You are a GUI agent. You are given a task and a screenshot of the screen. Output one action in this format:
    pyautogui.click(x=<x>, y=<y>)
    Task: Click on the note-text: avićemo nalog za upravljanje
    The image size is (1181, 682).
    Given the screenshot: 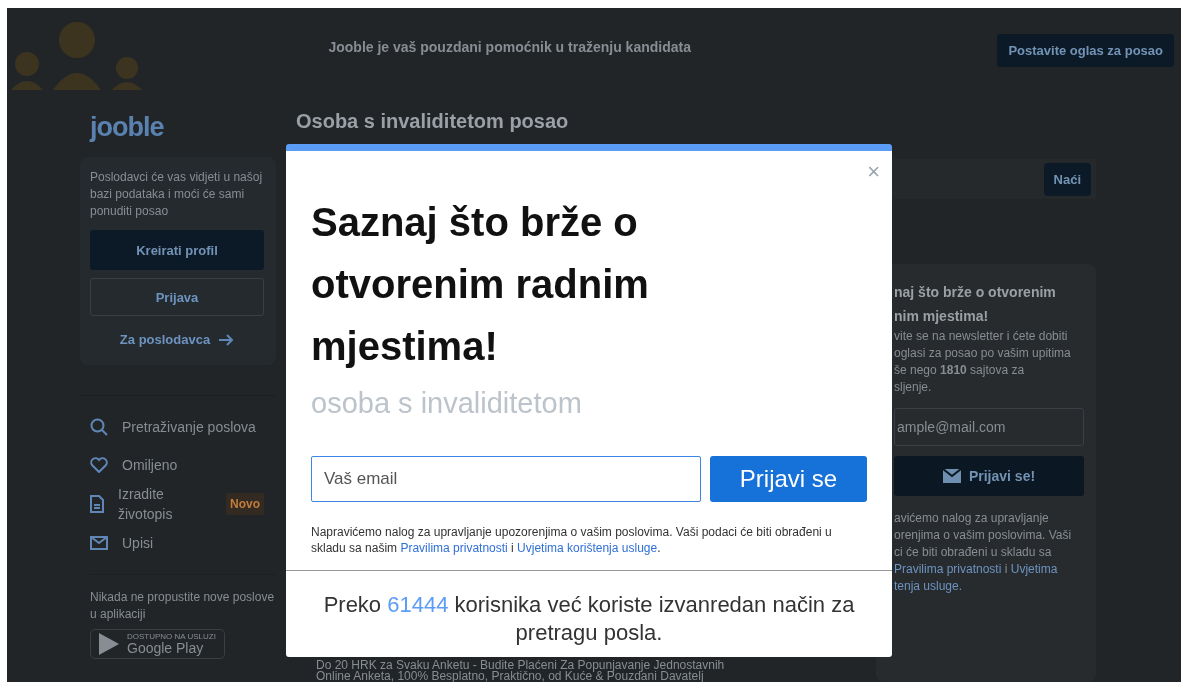 What is the action you would take?
    pyautogui.click(x=971, y=518)
    